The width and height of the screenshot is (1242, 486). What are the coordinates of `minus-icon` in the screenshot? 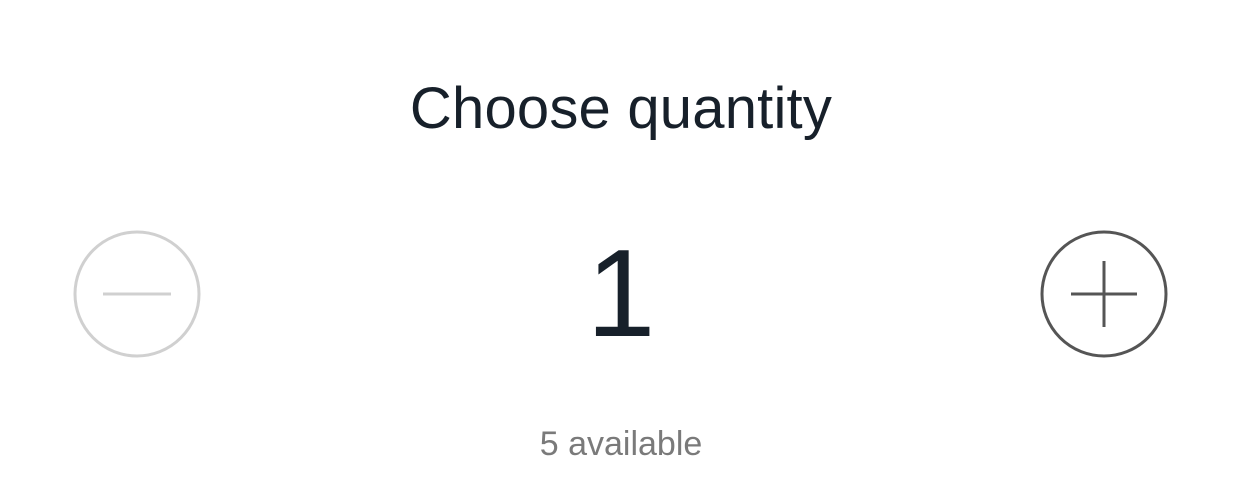 It's located at (137, 294).